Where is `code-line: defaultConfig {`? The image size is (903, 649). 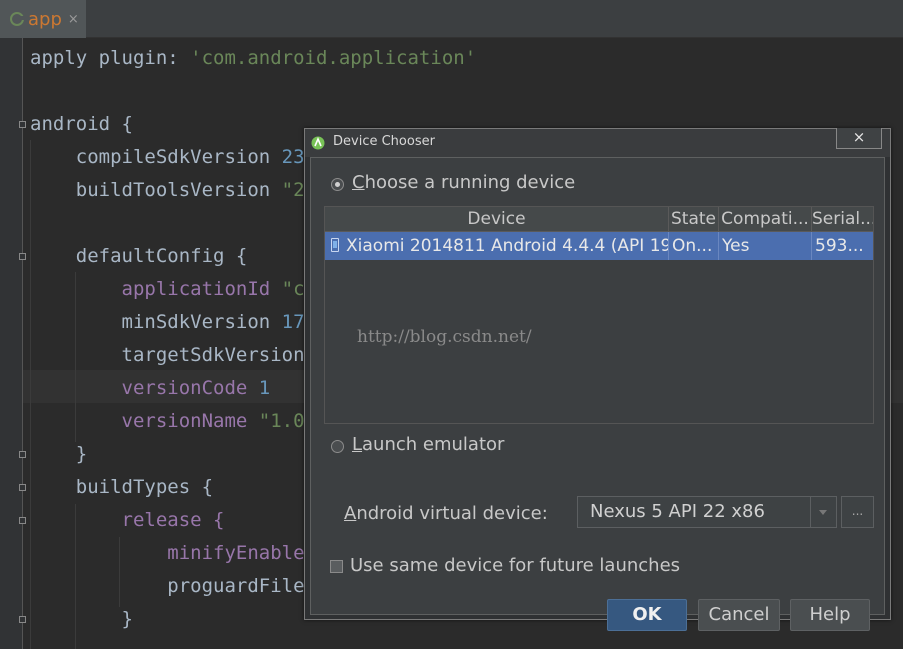 code-line: defaultConfig { is located at coordinates (139, 256).